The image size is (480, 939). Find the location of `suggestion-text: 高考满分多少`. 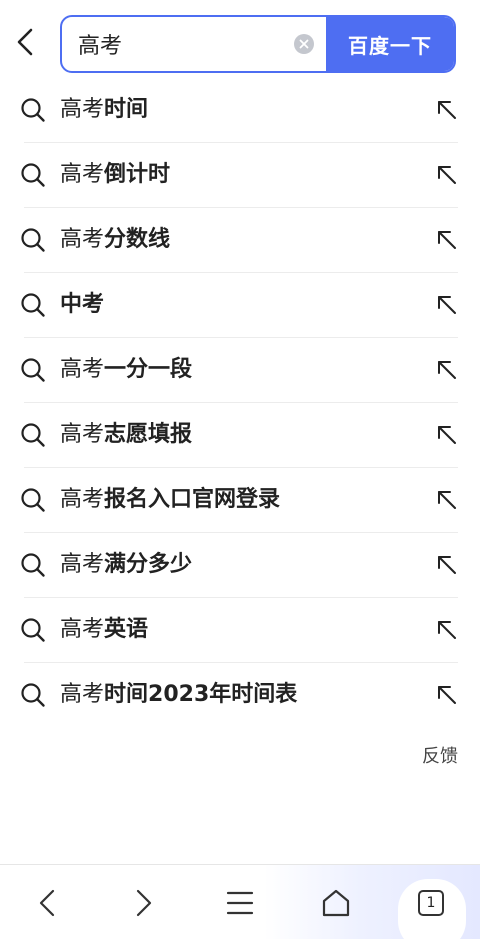

suggestion-text: 高考满分多少 is located at coordinates (126, 564).